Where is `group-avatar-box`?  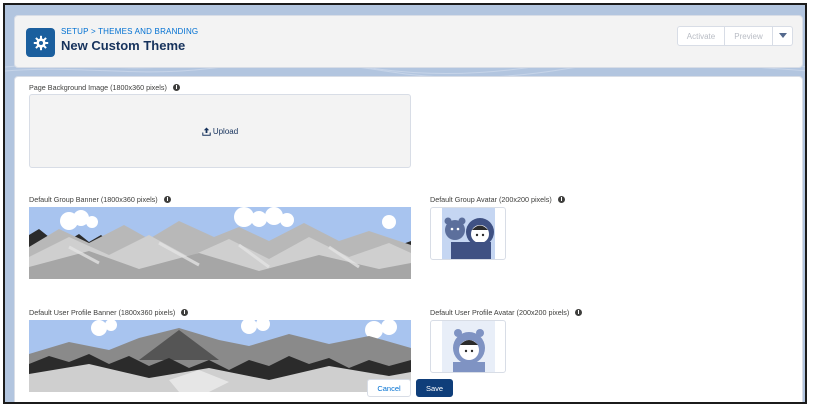
group-avatar-box is located at coordinates (468, 233).